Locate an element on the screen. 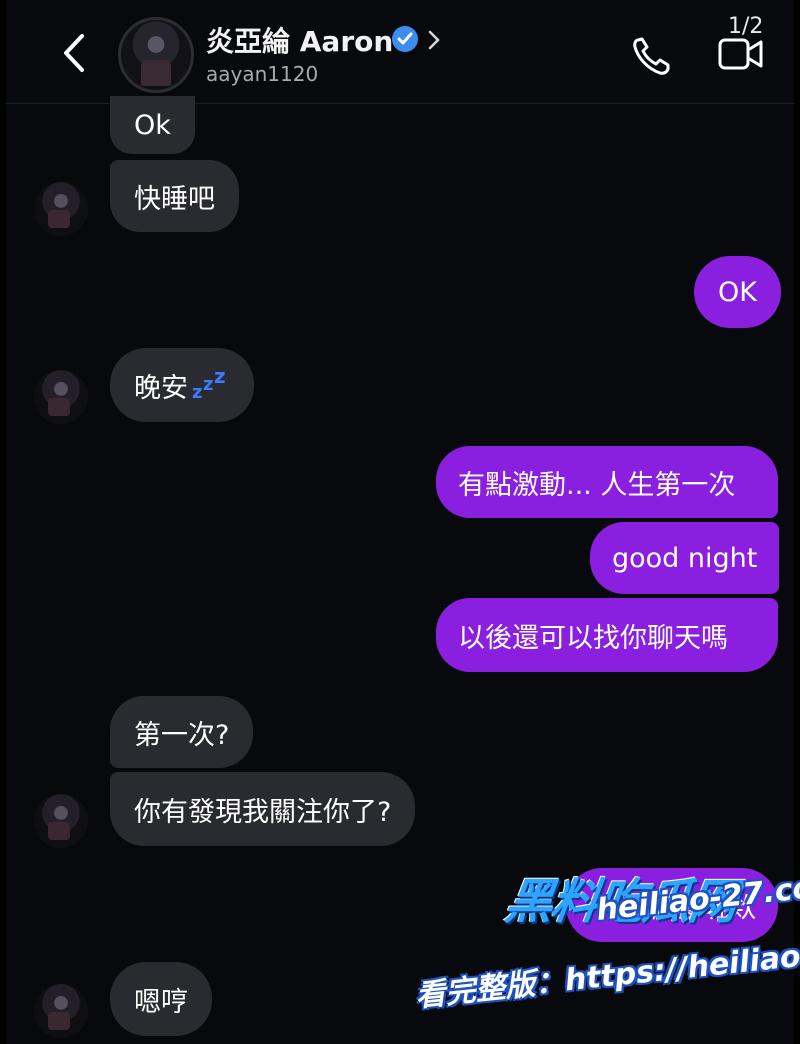 This screenshot has height=1044, width=800. message-text: 有點激動... 人生第一次 is located at coordinates (597, 485).